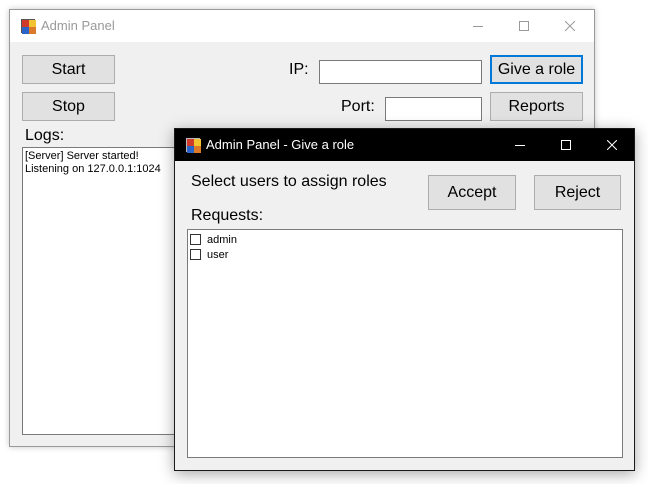 Image resolution: width=648 pixels, height=484 pixels. What do you see at coordinates (536, 69) in the screenshot?
I see `give-role-button: Give a role` at bounding box center [536, 69].